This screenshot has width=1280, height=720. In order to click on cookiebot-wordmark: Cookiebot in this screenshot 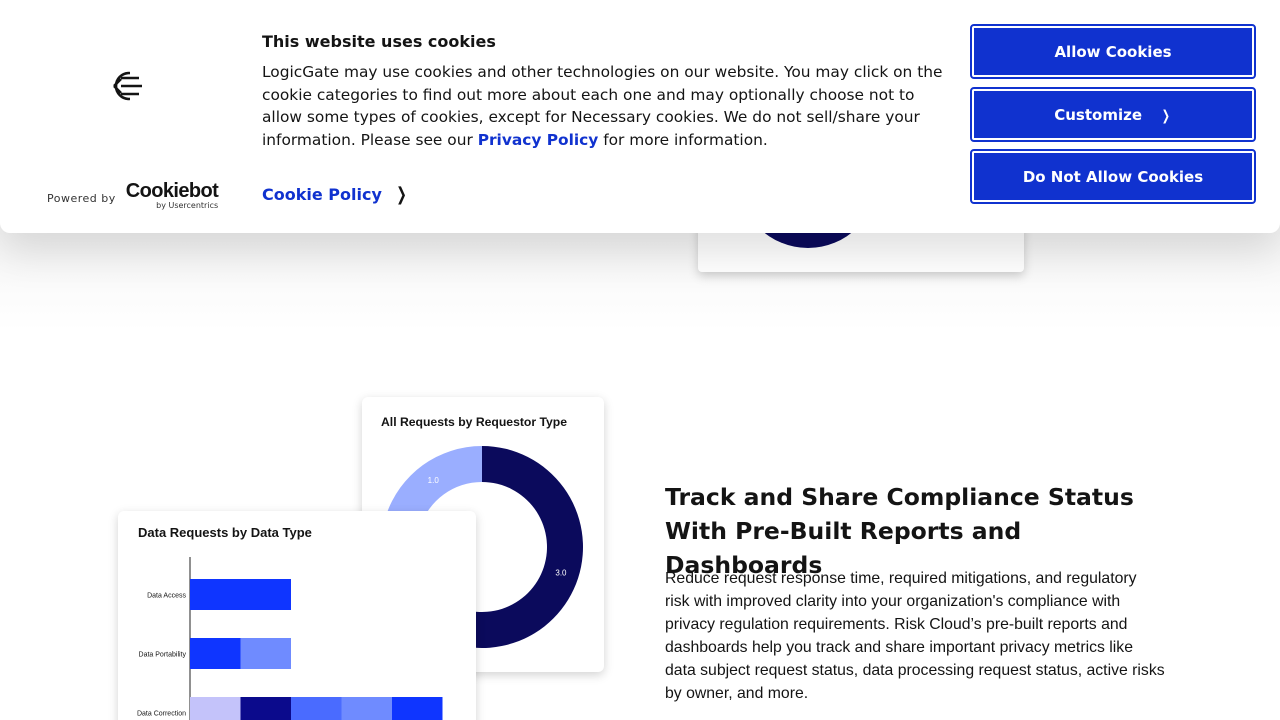, I will do `click(172, 191)`.